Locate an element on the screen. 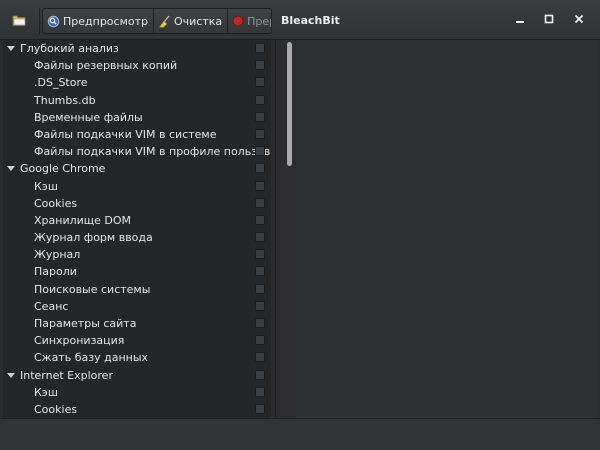 Image resolution: width=600 pixels, height=450 pixels. abort-label: Прервать is located at coordinates (259, 21).